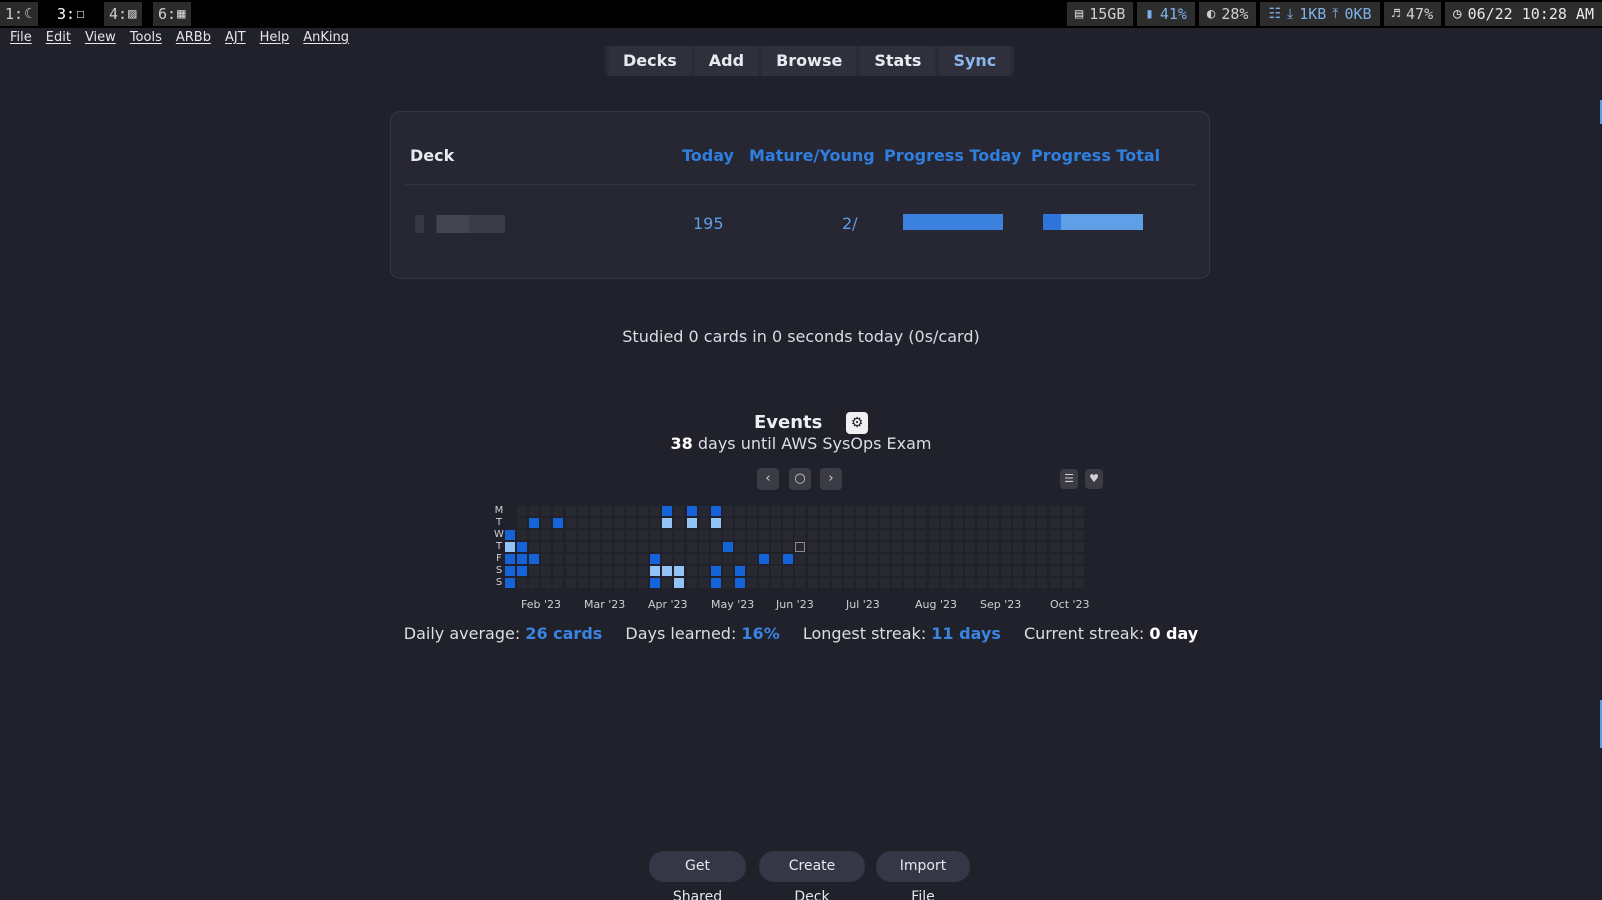  Describe the element at coordinates (193, 37) in the screenshot. I see `menu-arbb: ARBb` at that location.